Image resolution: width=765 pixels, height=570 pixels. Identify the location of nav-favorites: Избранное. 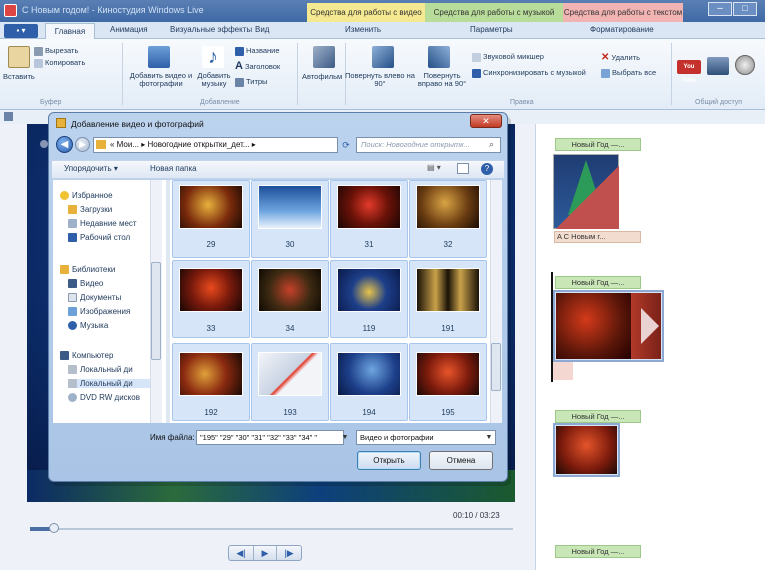
(86, 196).